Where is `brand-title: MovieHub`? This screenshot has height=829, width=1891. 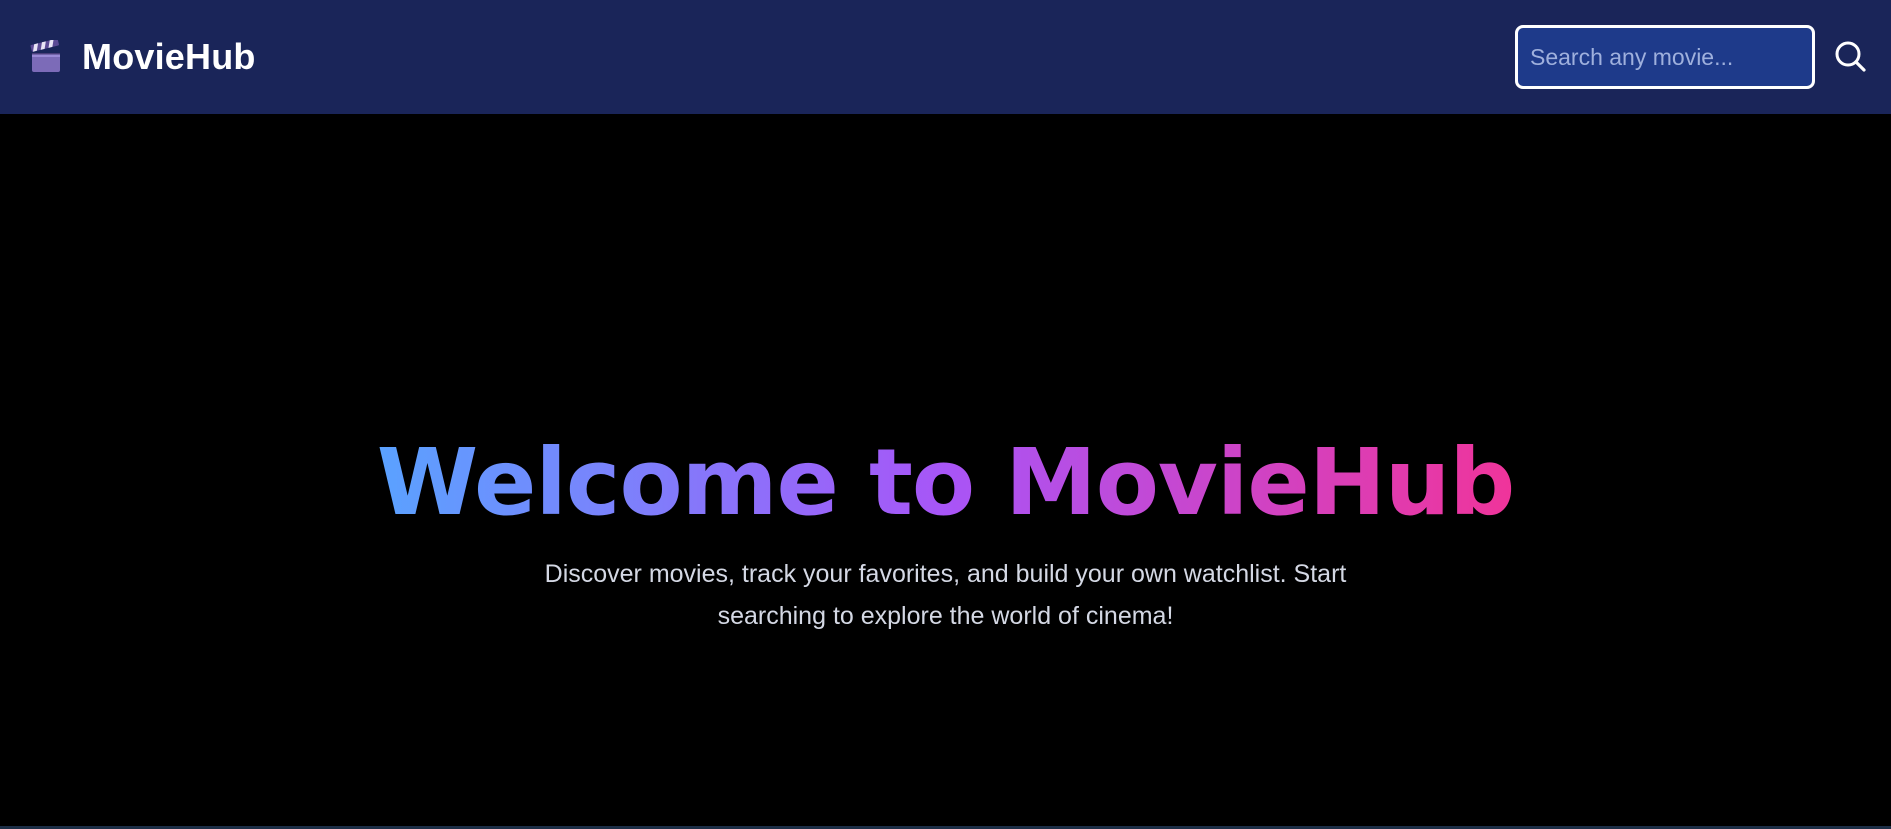 brand-title: MovieHub is located at coordinates (169, 56).